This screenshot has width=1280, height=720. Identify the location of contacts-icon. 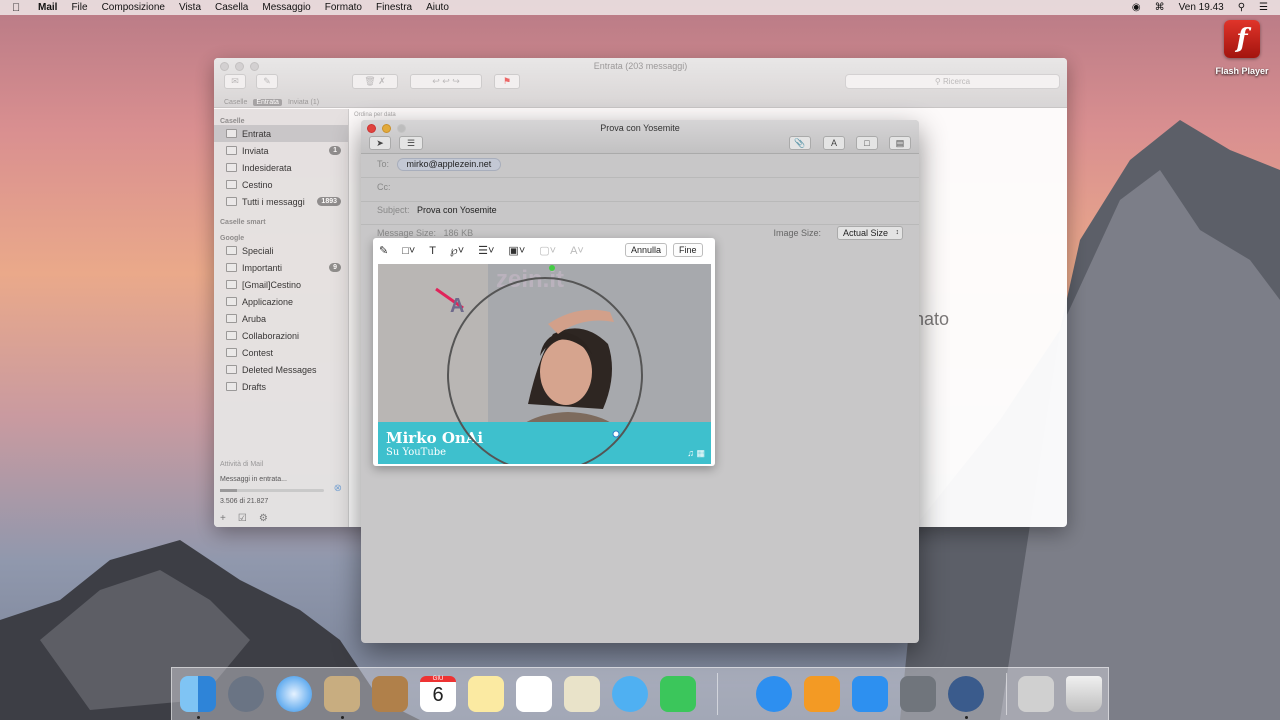
(390, 694).